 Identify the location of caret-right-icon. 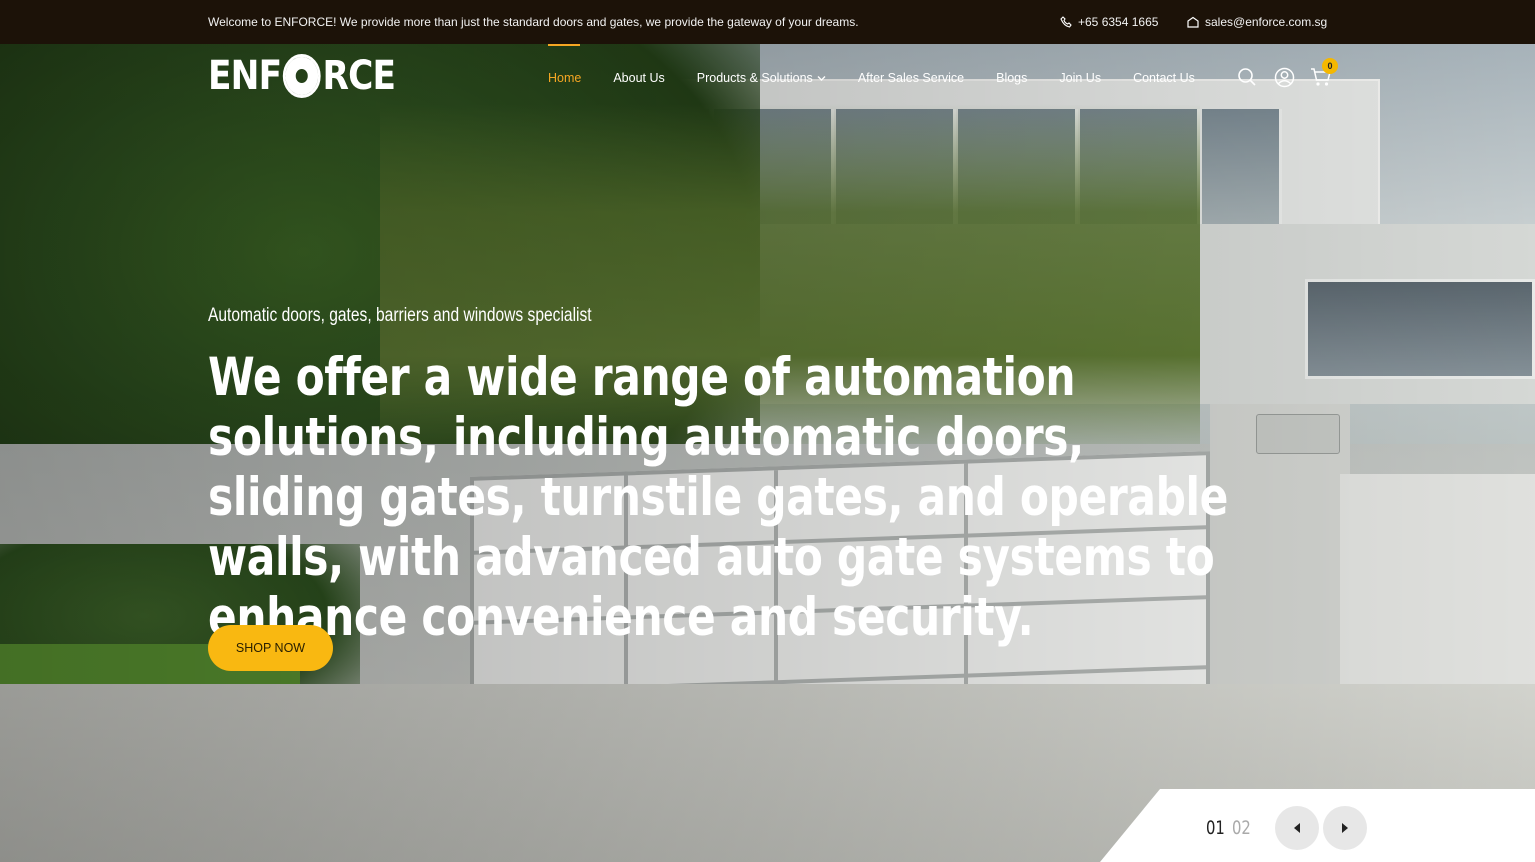
(1345, 828).